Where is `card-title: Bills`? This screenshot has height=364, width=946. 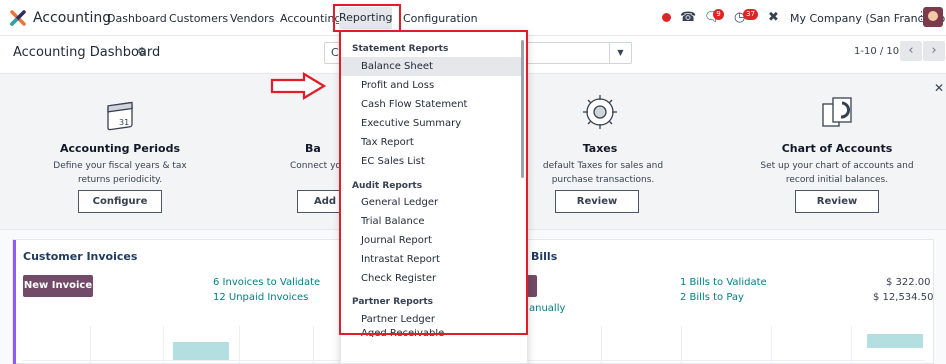 card-title: Bills is located at coordinates (544, 256).